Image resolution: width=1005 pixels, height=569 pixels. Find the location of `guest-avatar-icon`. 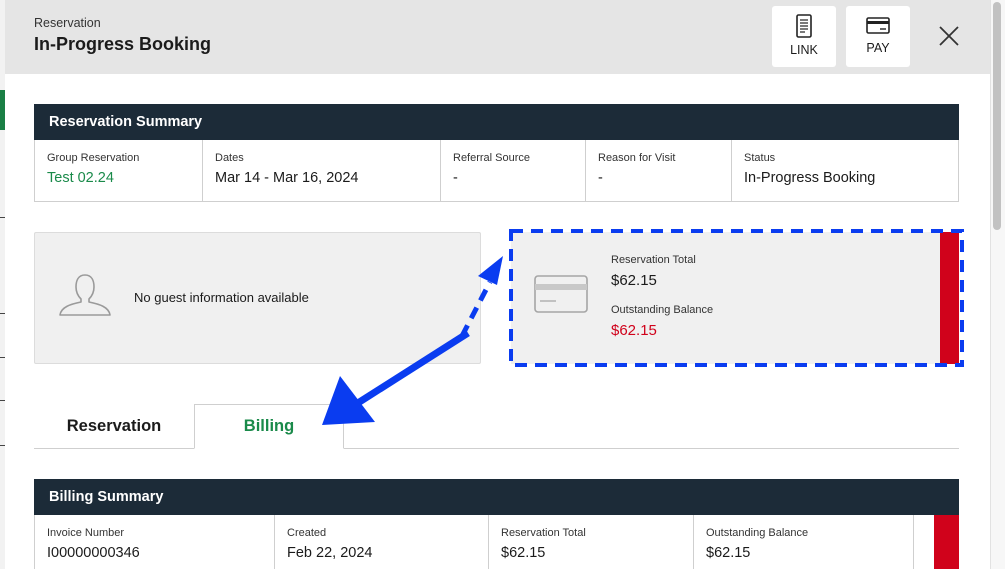

guest-avatar-icon is located at coordinates (85, 295).